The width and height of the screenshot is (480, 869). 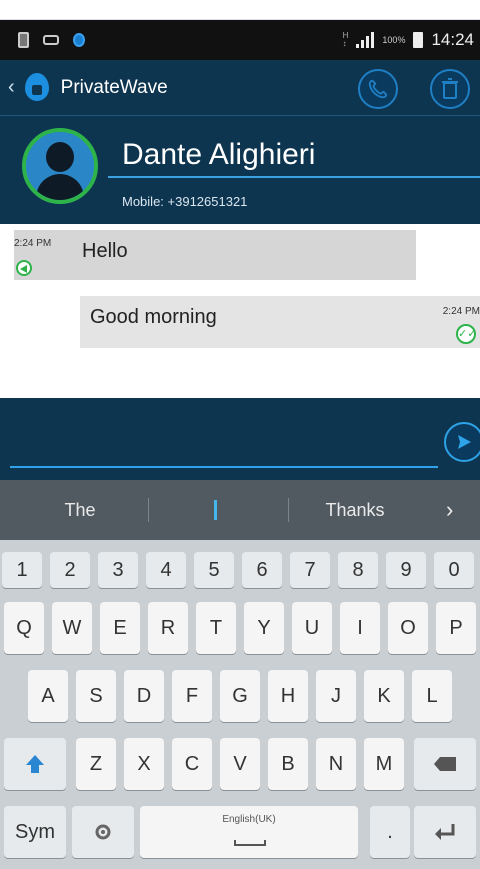 I want to click on shift-key, so click(x=35, y=764).